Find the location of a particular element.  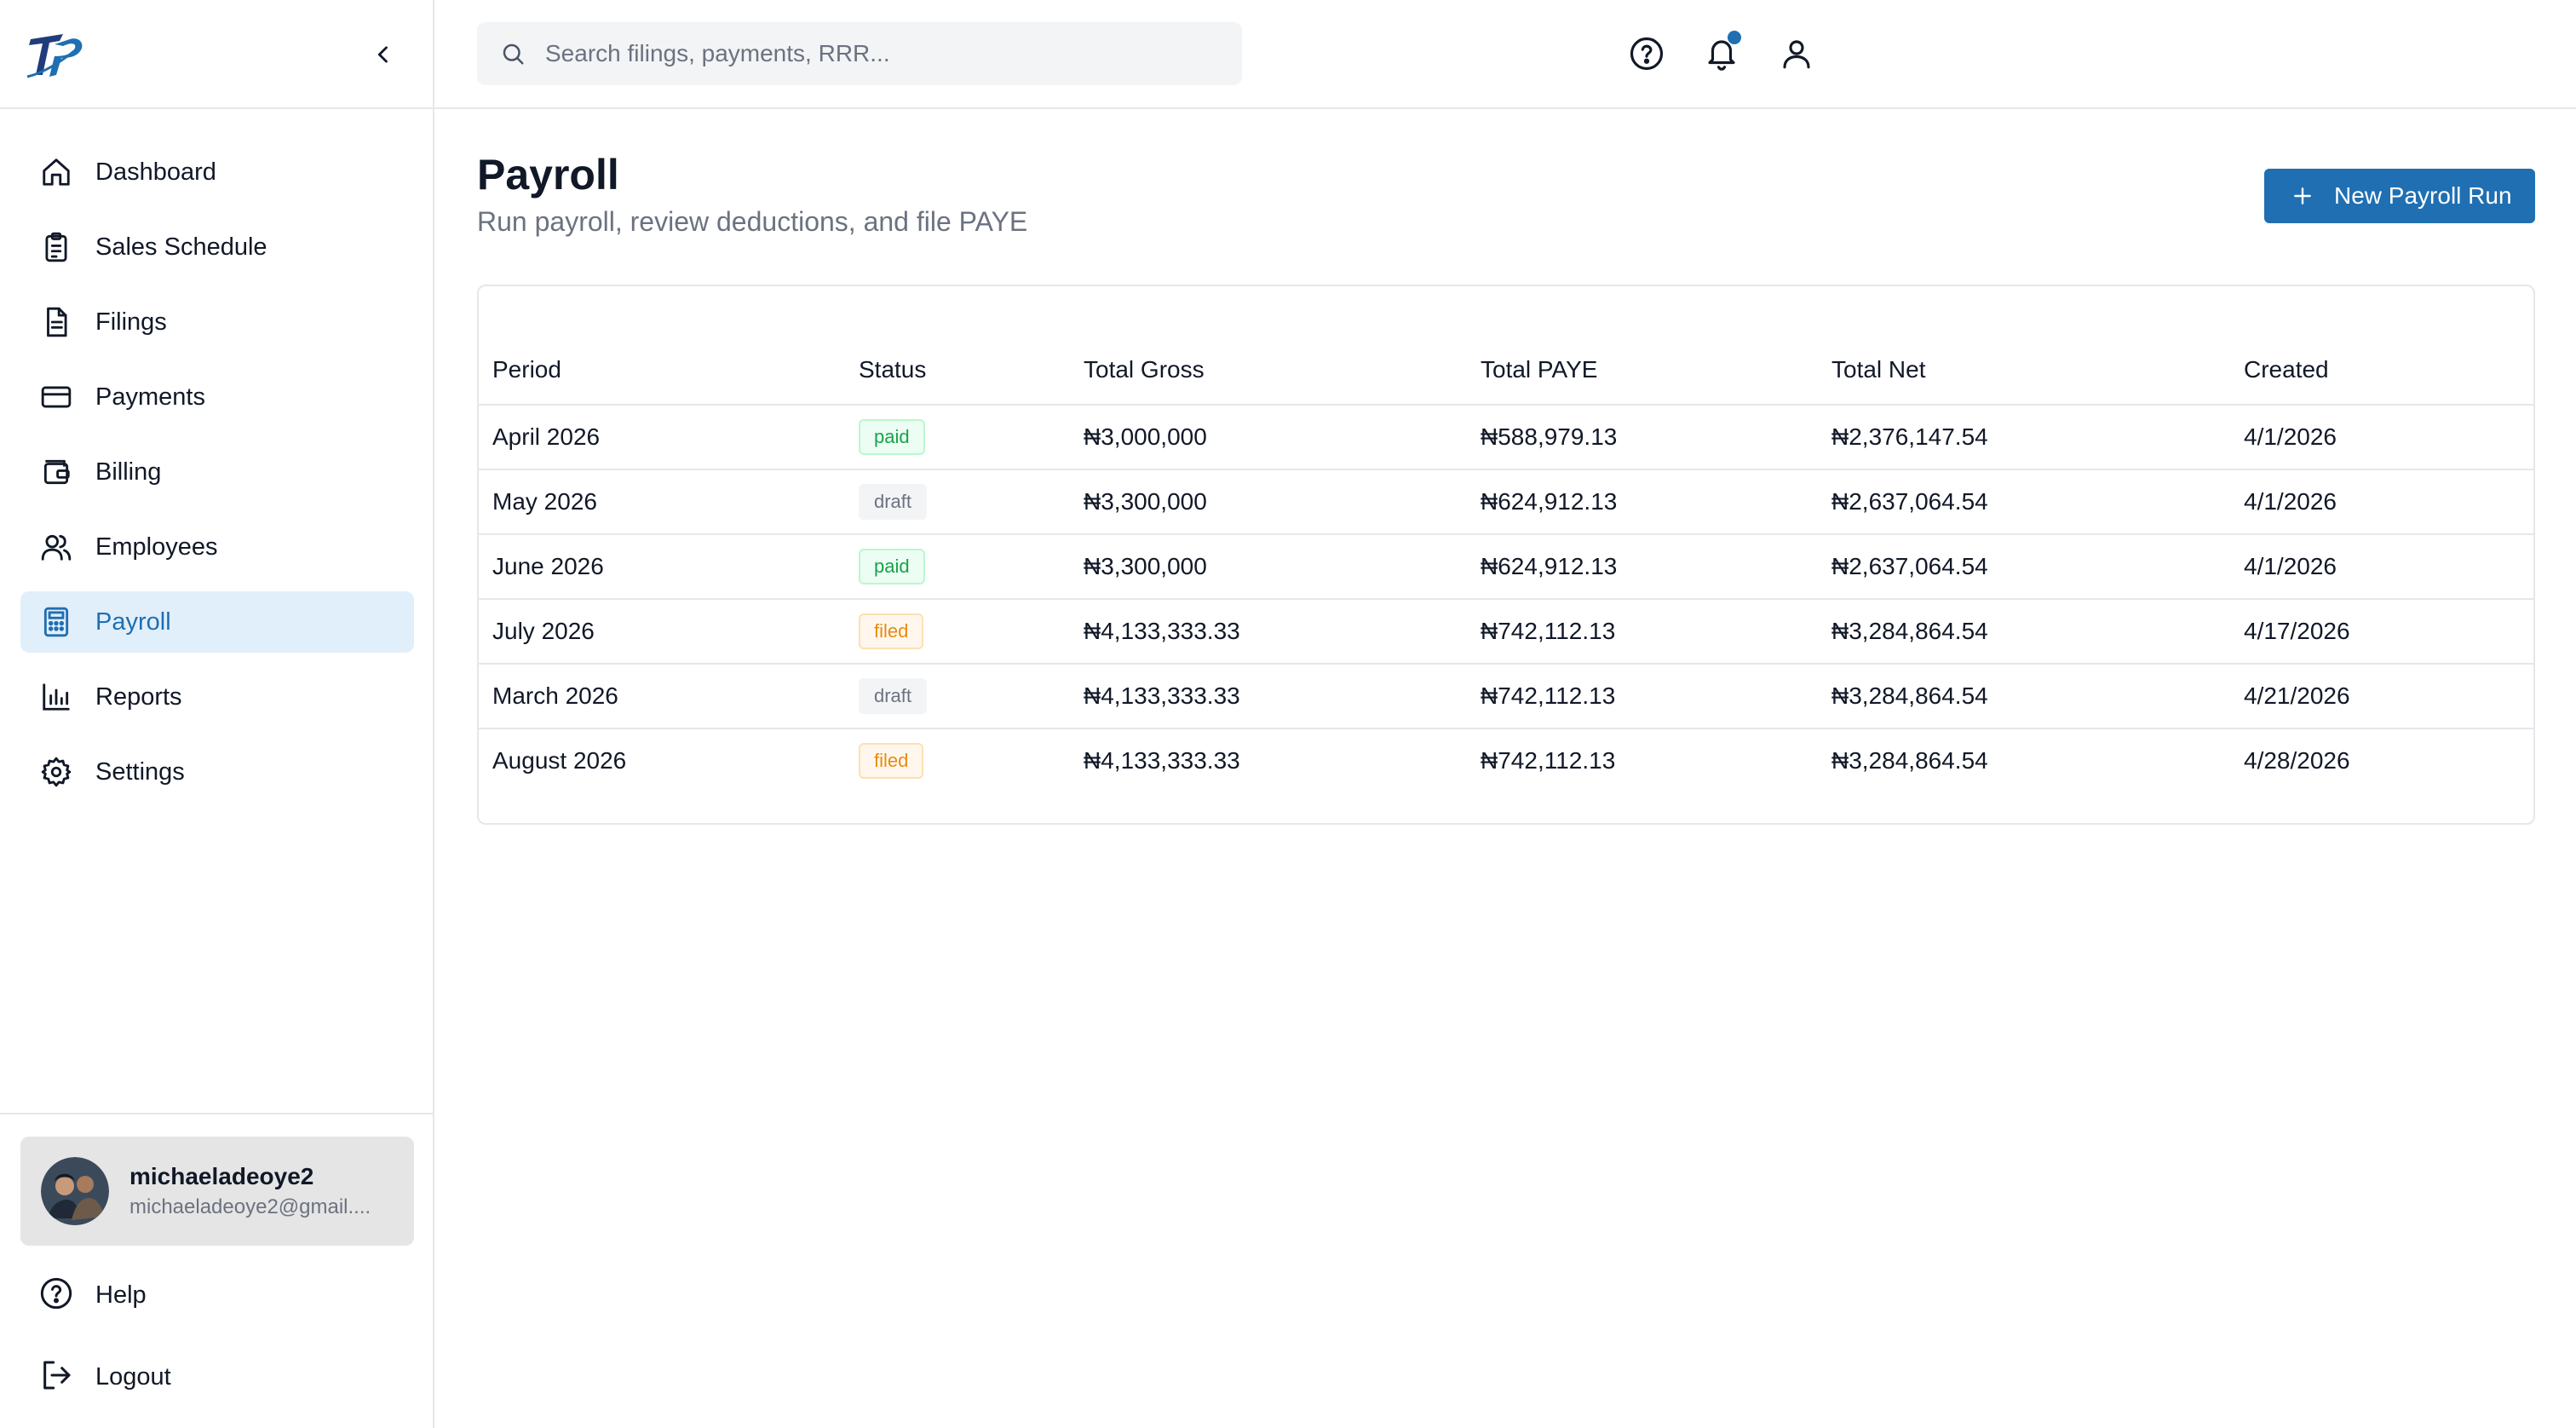

cell-period: May 2026 is located at coordinates (662, 502).